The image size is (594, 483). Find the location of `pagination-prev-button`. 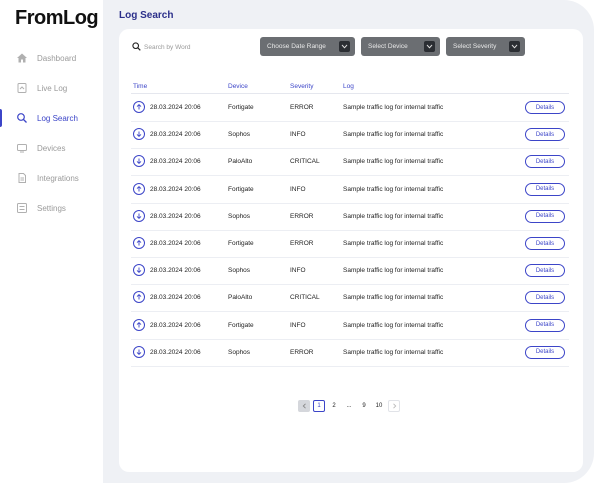

pagination-prev-button is located at coordinates (304, 406).